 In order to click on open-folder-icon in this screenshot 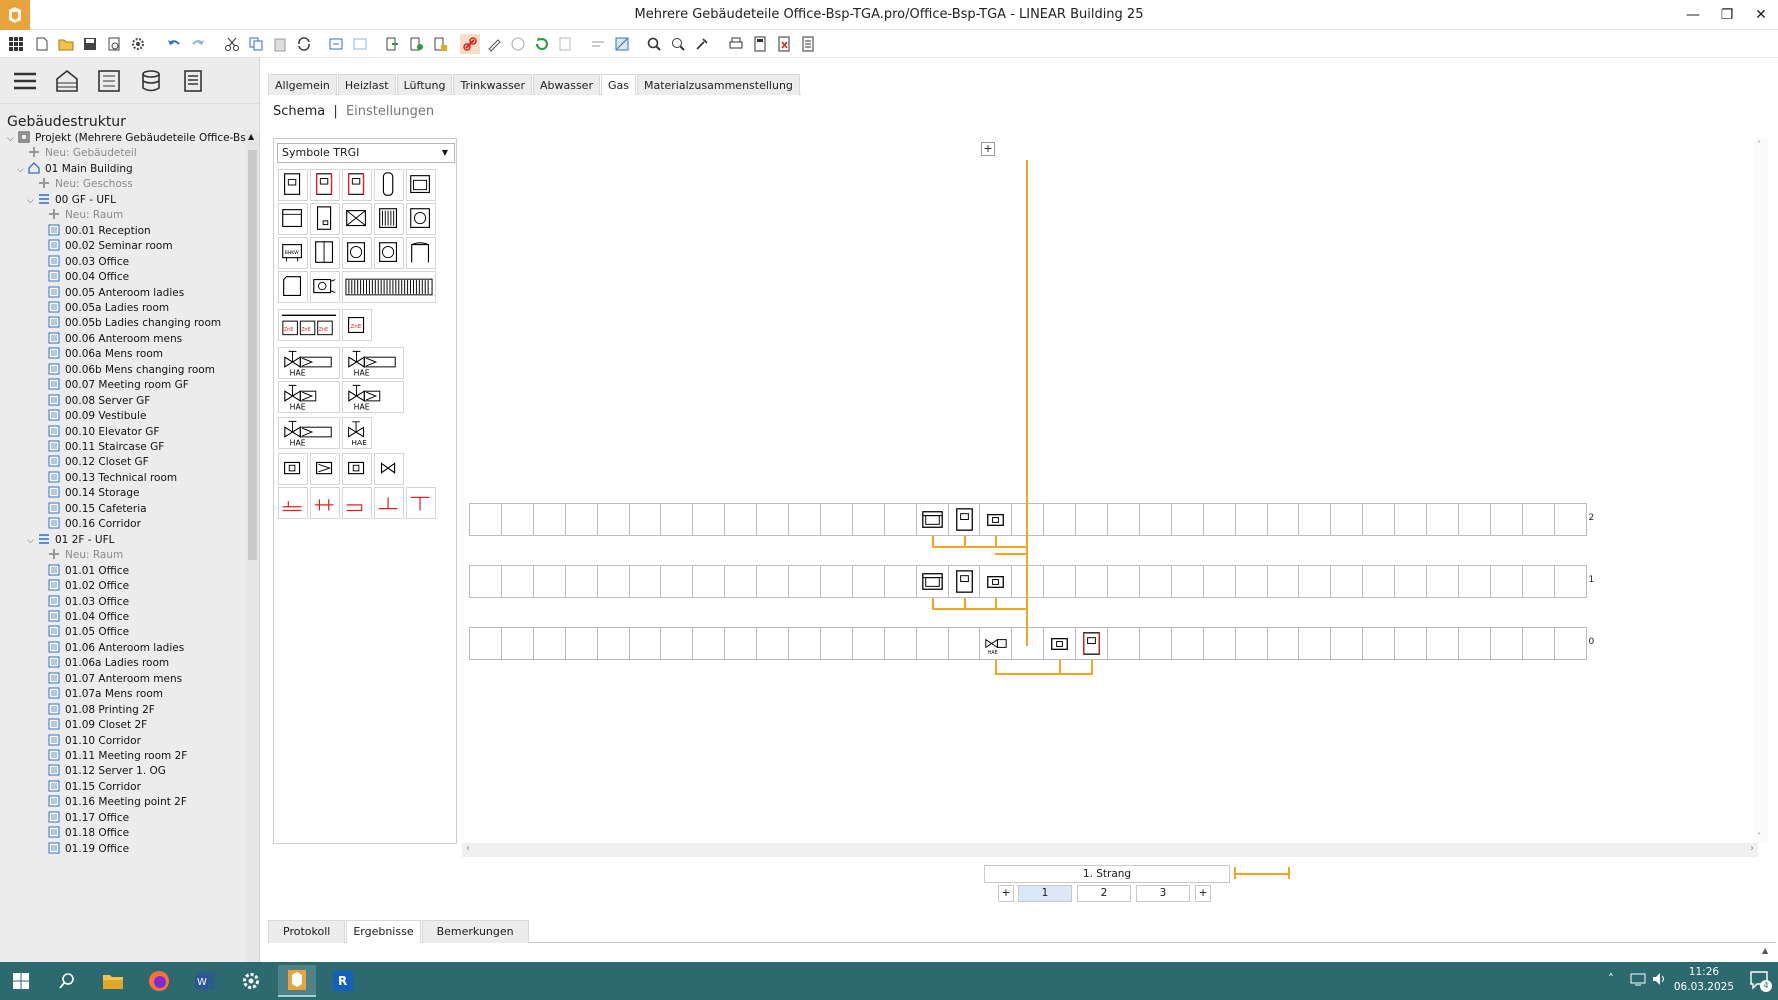, I will do `click(66, 44)`.